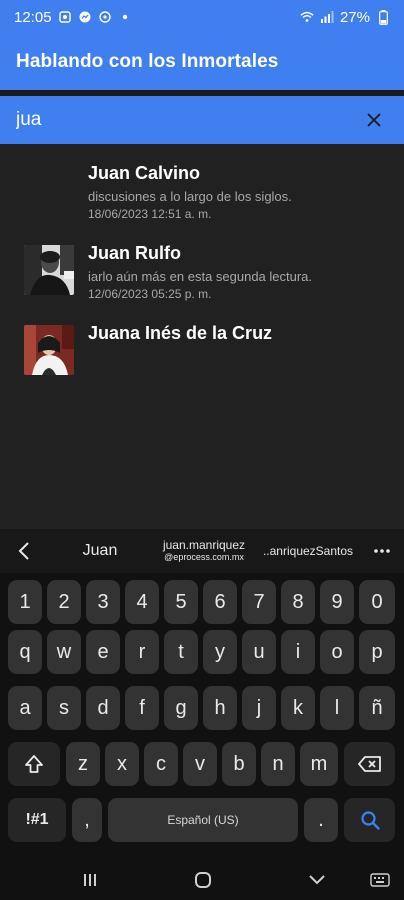 This screenshot has height=900, width=404. I want to click on navigation-bar, so click(202, 880).